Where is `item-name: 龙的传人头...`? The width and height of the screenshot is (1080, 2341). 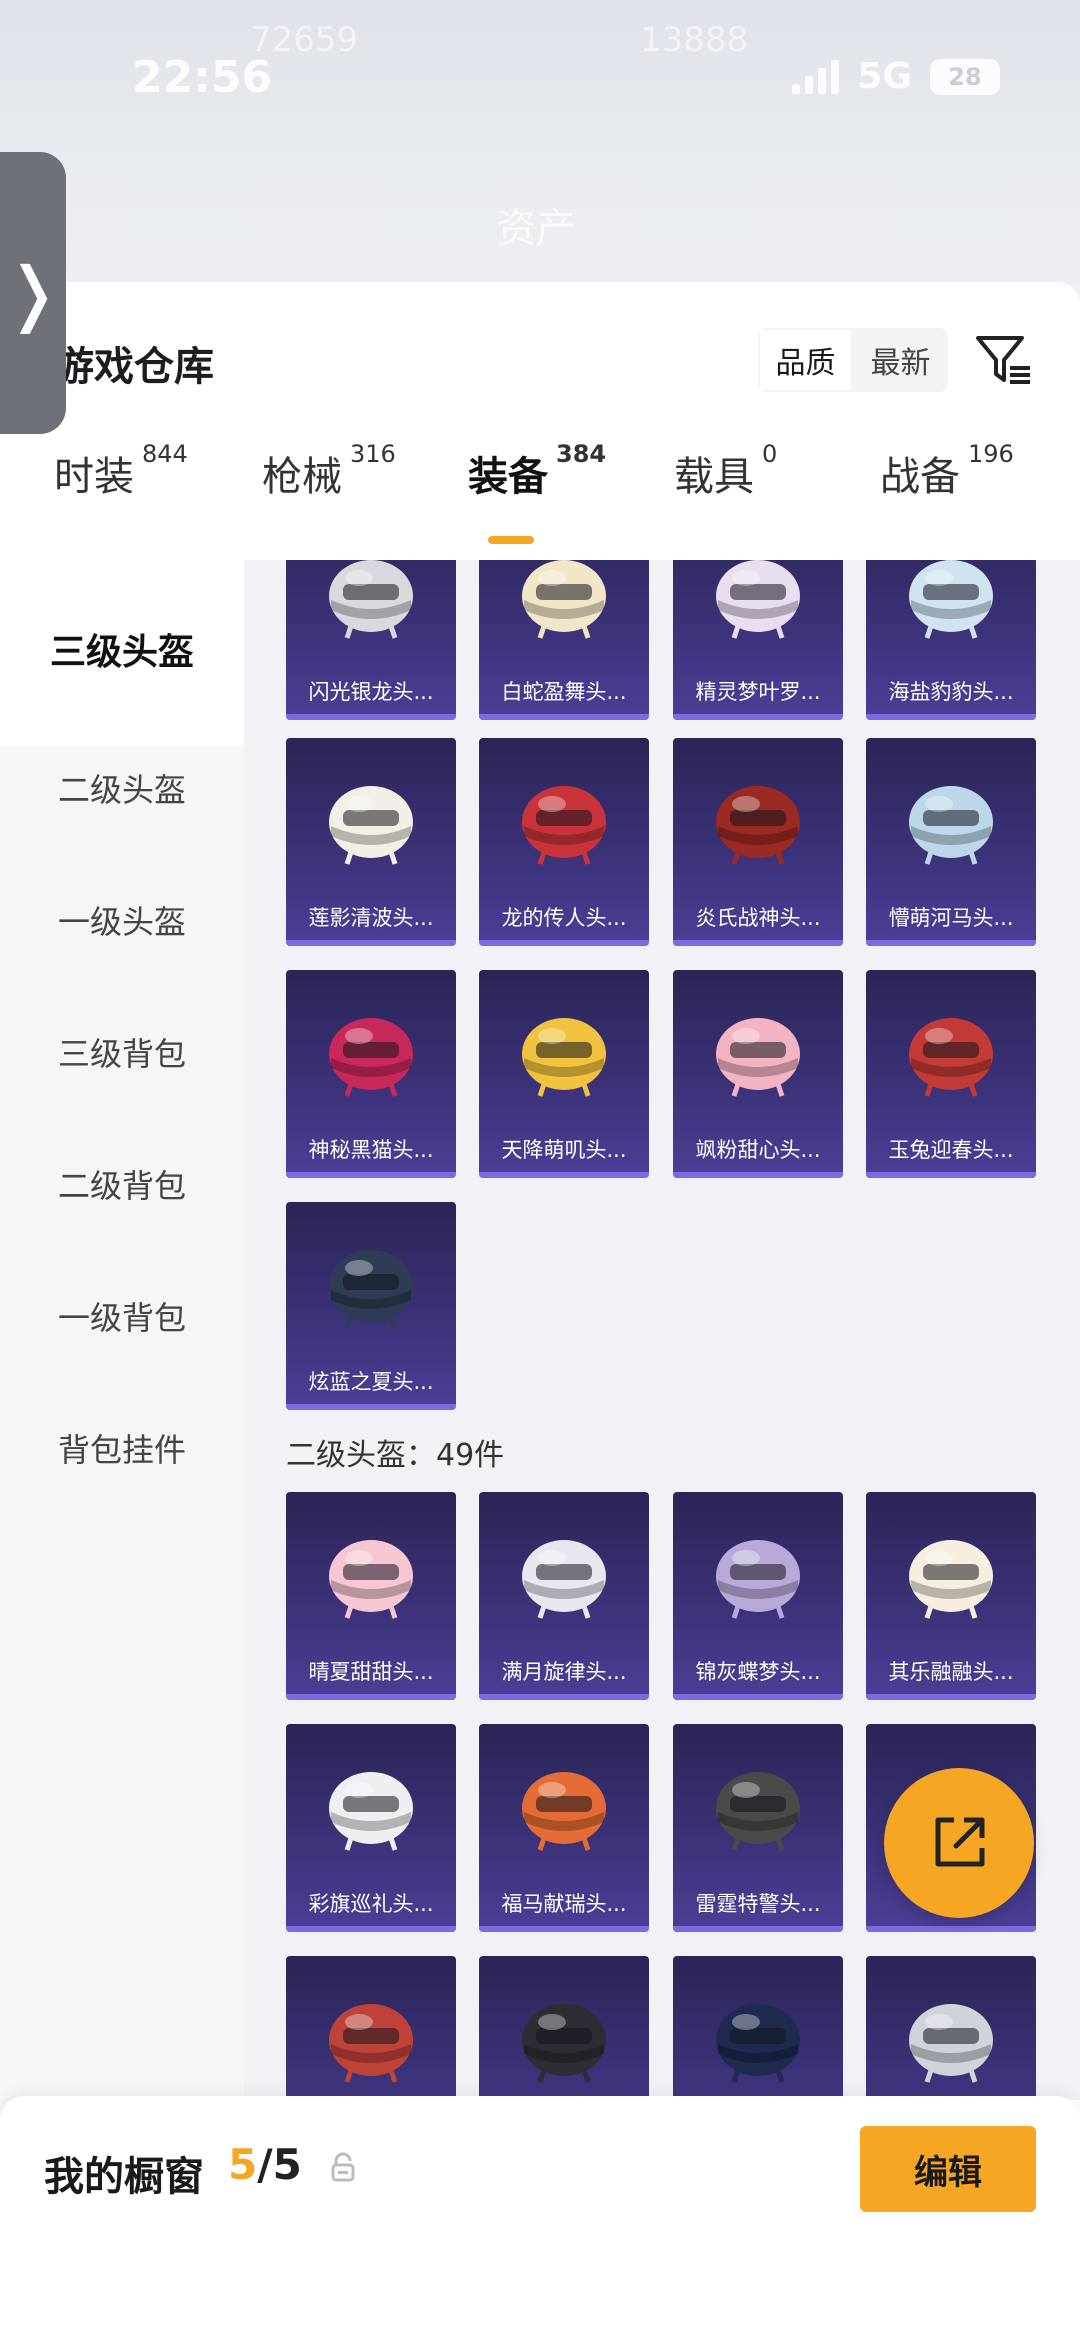
item-name: 龙的传人头... is located at coordinates (564, 918).